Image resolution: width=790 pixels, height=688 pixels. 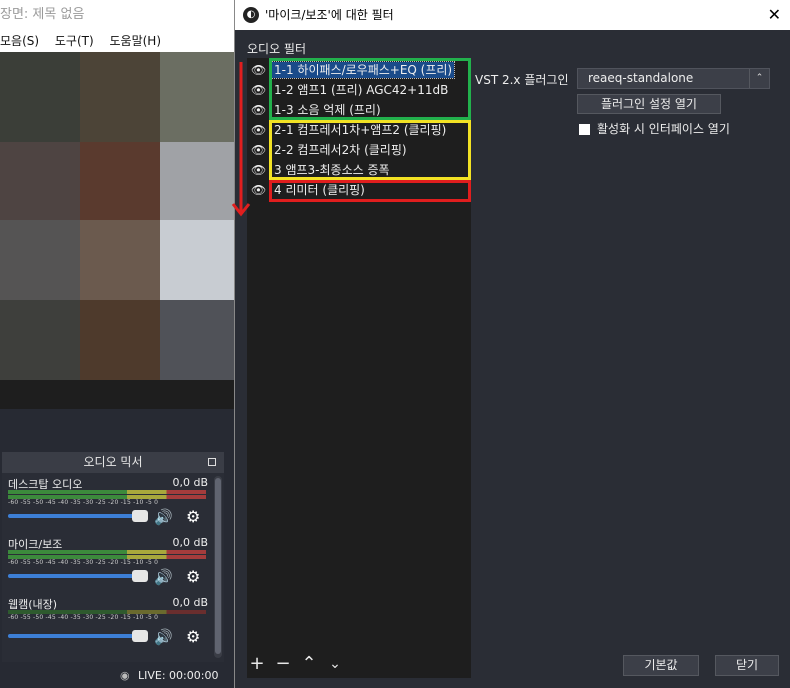 I want to click on main-menubar: 모음(S) 도구(T) 도움말(H), so click(x=117, y=41).